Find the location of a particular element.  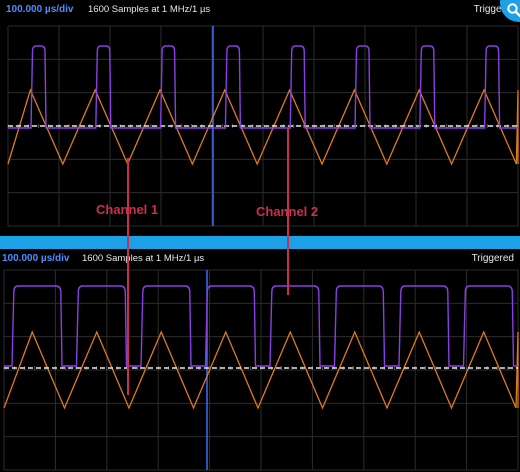

channel2-annotation: Channel 2 is located at coordinates (287, 211).